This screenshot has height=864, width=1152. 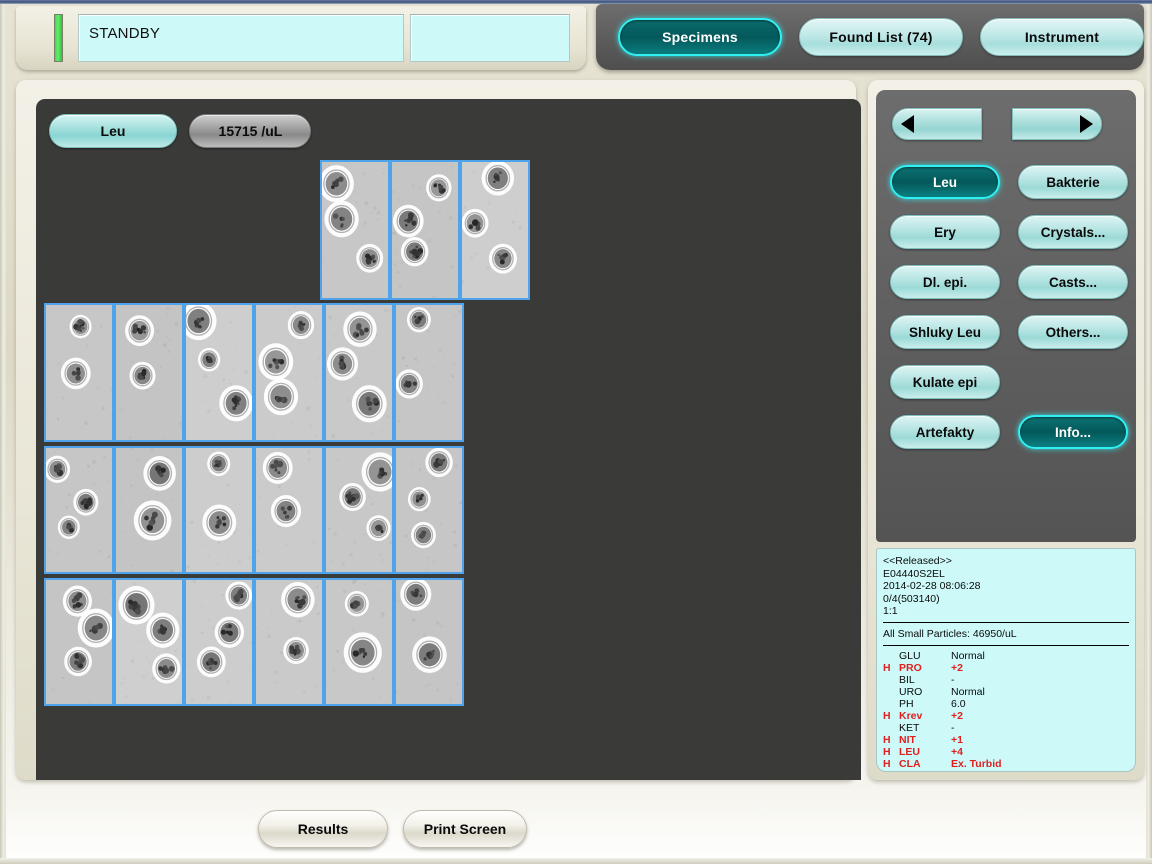 What do you see at coordinates (881, 37) in the screenshot?
I see `tab-found-list: Found List (74)` at bounding box center [881, 37].